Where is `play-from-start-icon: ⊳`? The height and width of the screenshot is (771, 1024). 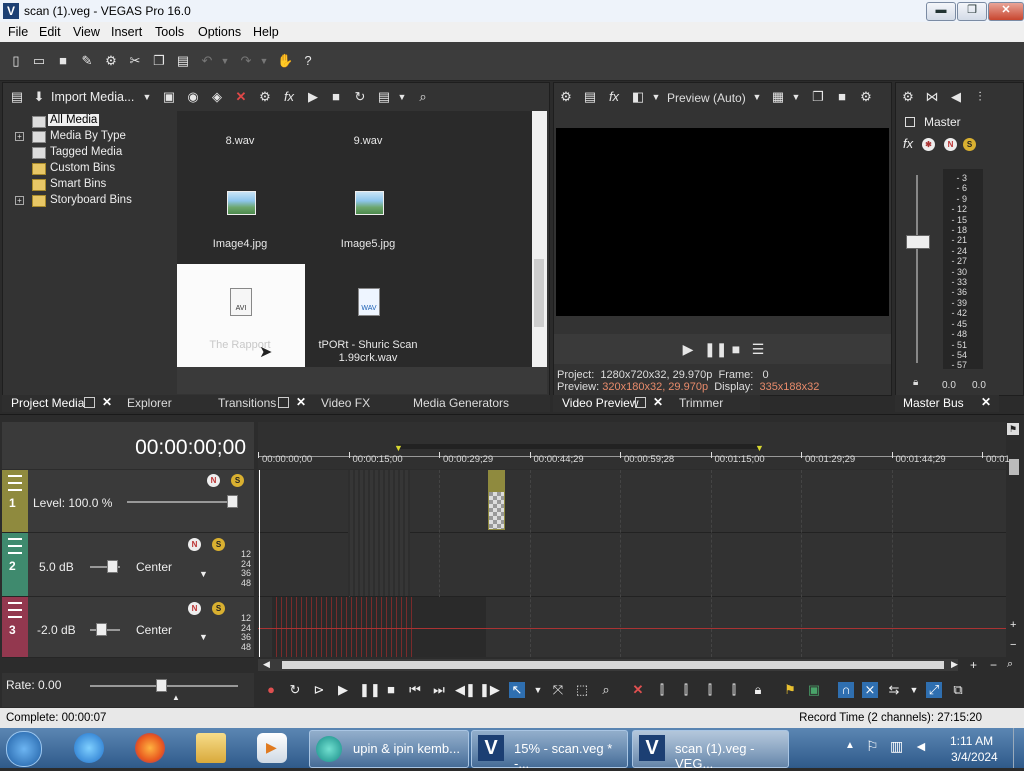
play-from-start-icon: ⊳ is located at coordinates (319, 690).